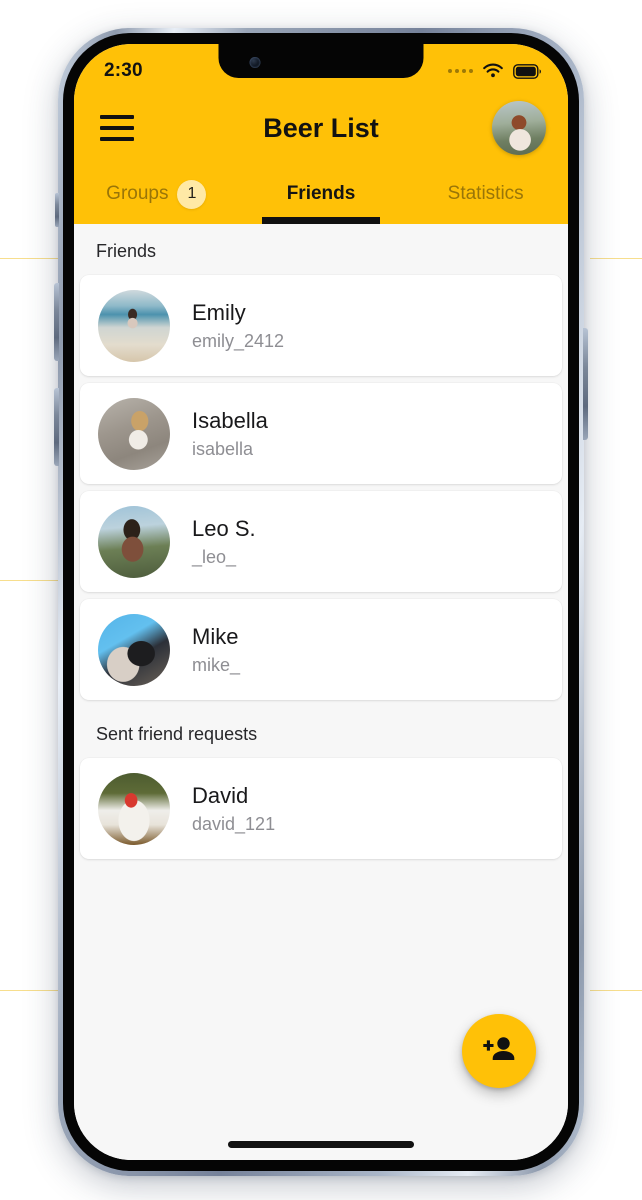 The width and height of the screenshot is (642, 1200). I want to click on list-item: David david_121, so click(321, 808).